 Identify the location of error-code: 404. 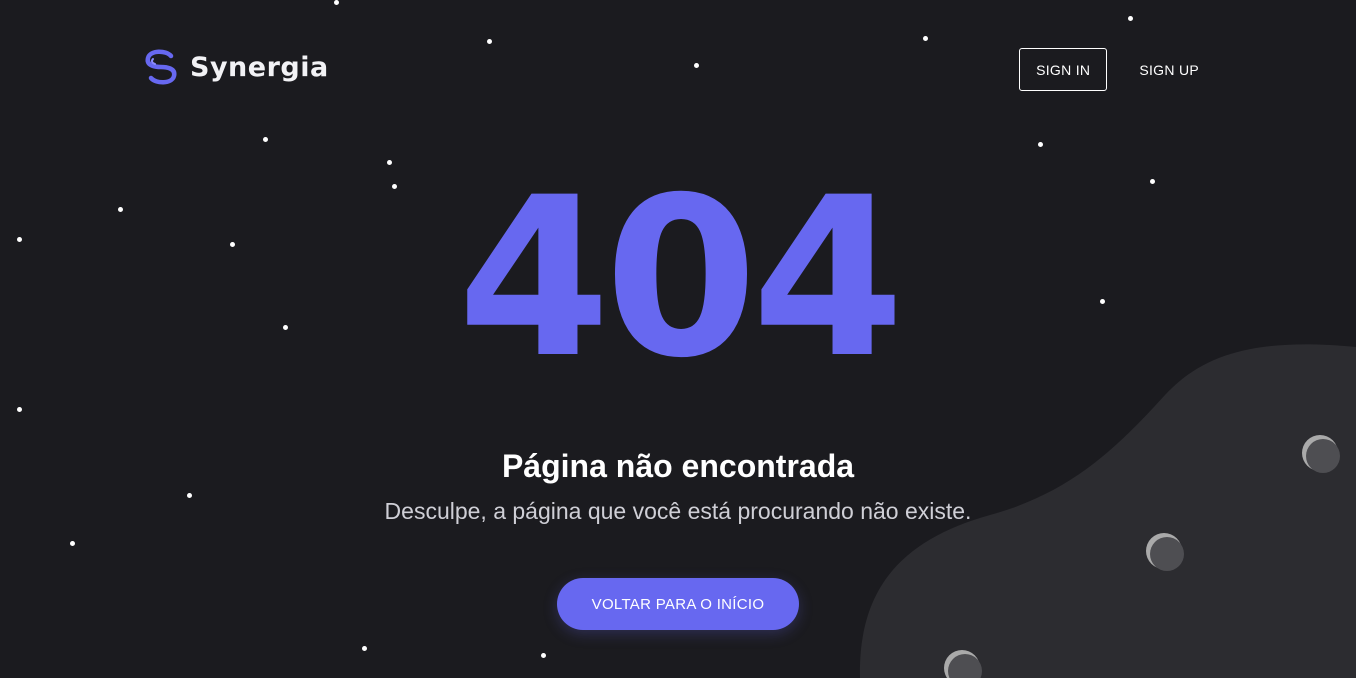
(680, 278).